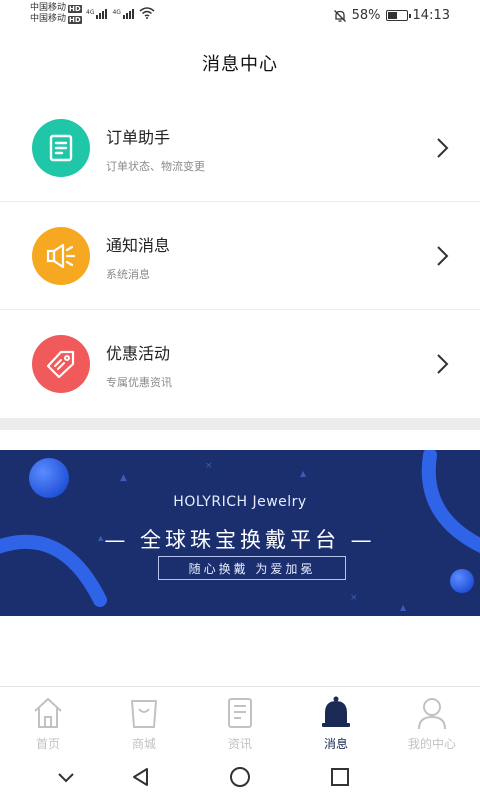  What do you see at coordinates (398, 15) in the screenshot?
I see `battery-icon` at bounding box center [398, 15].